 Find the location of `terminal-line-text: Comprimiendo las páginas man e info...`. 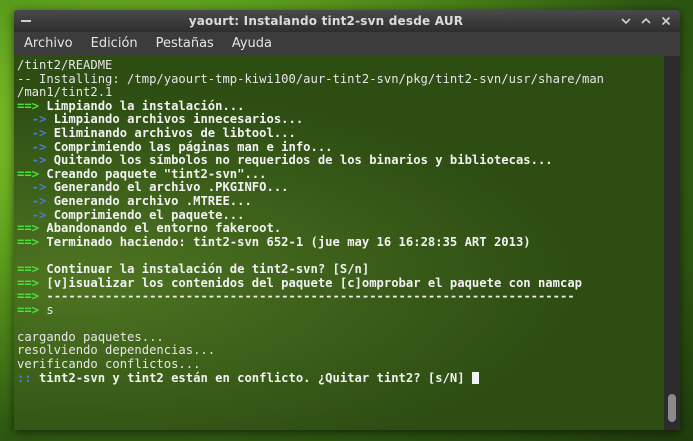

terminal-line-text: Comprimiendo las páginas man e info... is located at coordinates (189, 146).